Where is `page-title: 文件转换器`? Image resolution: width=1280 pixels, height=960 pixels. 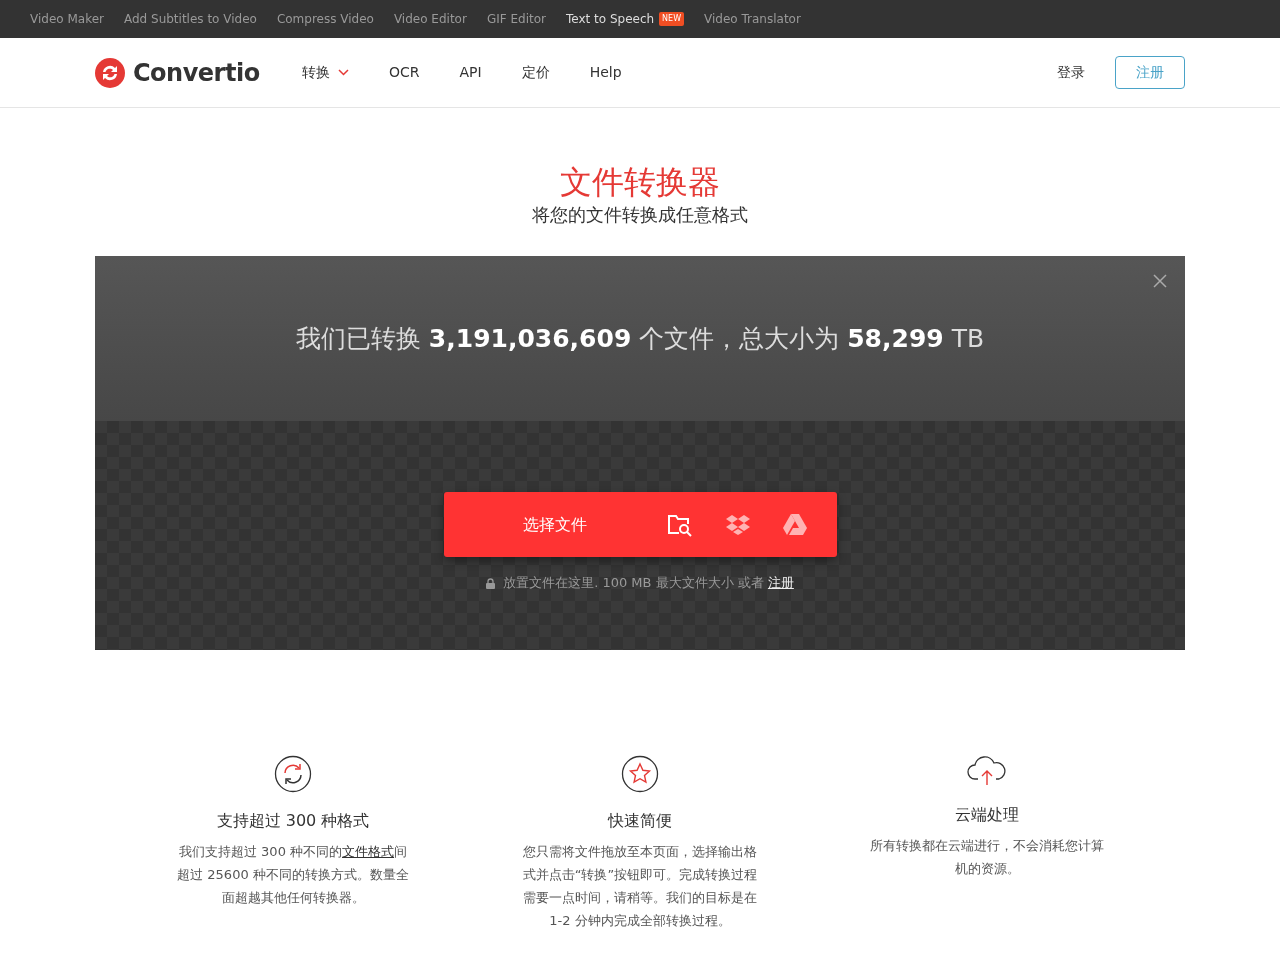
page-title: 文件转换器 is located at coordinates (640, 182).